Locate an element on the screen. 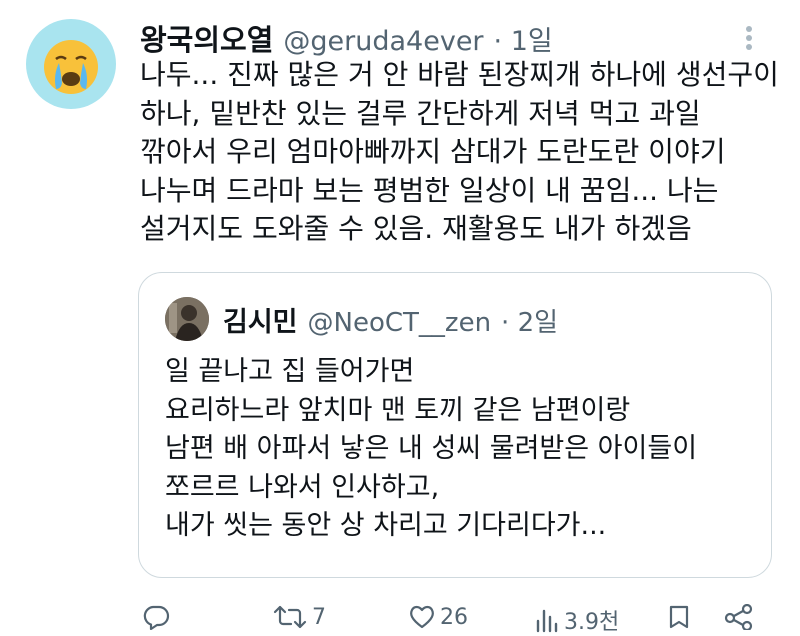 The width and height of the screenshot is (800, 636). action-bar: 7 26 3.9천 is located at coordinates (453, 617).